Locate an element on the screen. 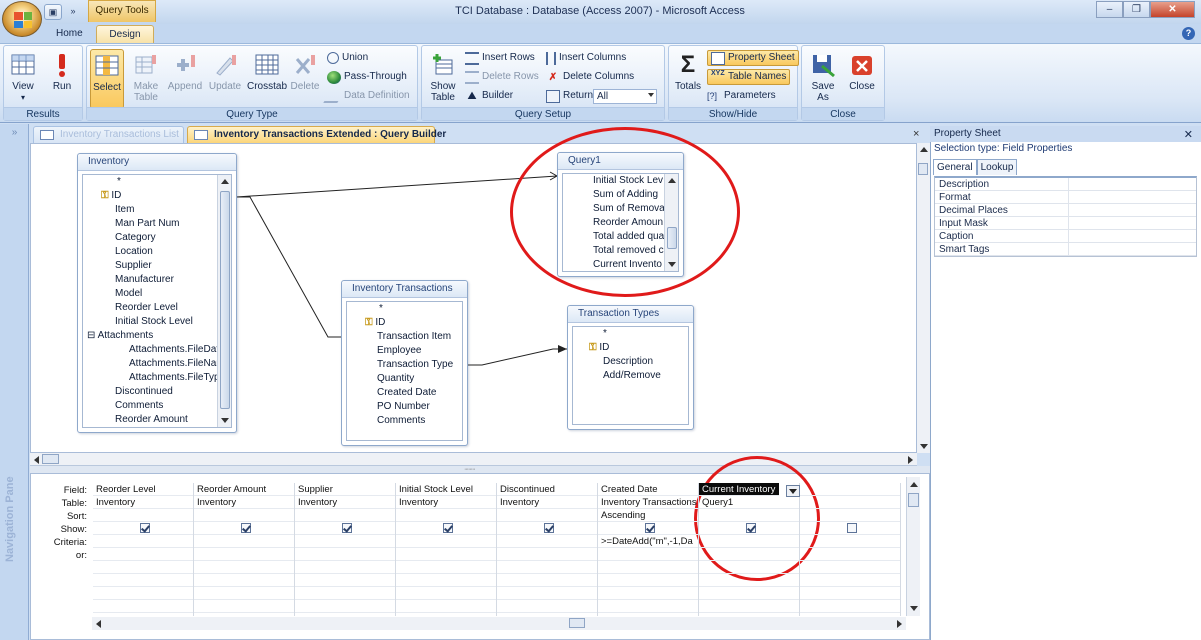 This screenshot has width=1201, height=640. field-list-title: Inventory Transactions is located at coordinates (404, 289).